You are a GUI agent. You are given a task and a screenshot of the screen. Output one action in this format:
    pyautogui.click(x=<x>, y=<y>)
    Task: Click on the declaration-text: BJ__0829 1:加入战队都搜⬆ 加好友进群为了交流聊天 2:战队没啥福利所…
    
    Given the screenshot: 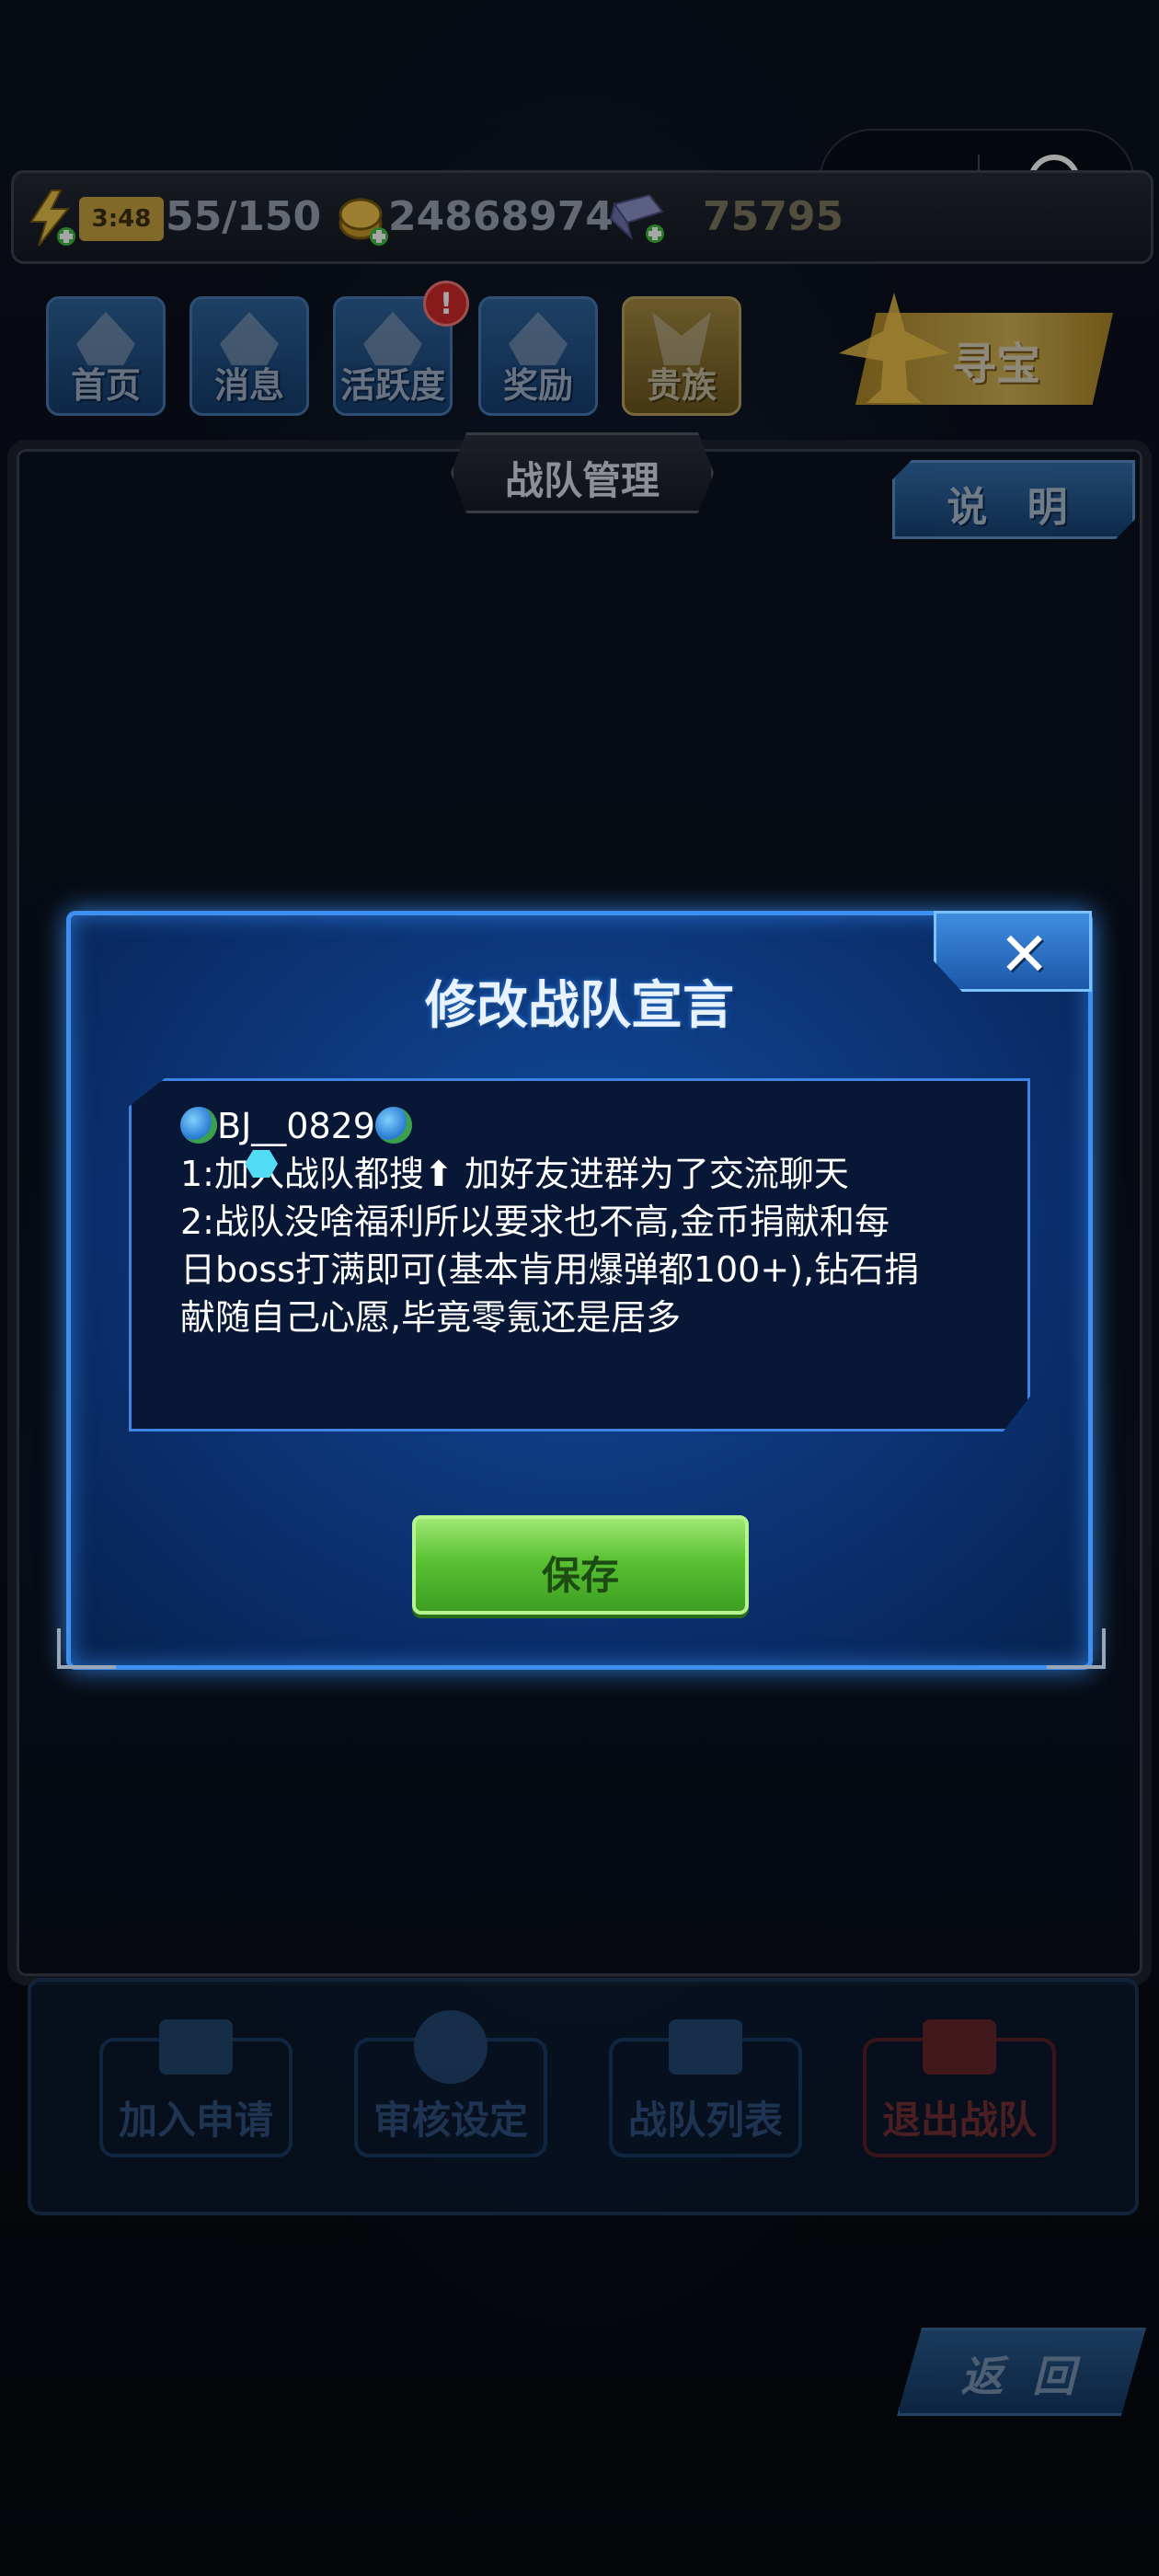 What is the action you would take?
    pyautogui.click(x=585, y=1221)
    